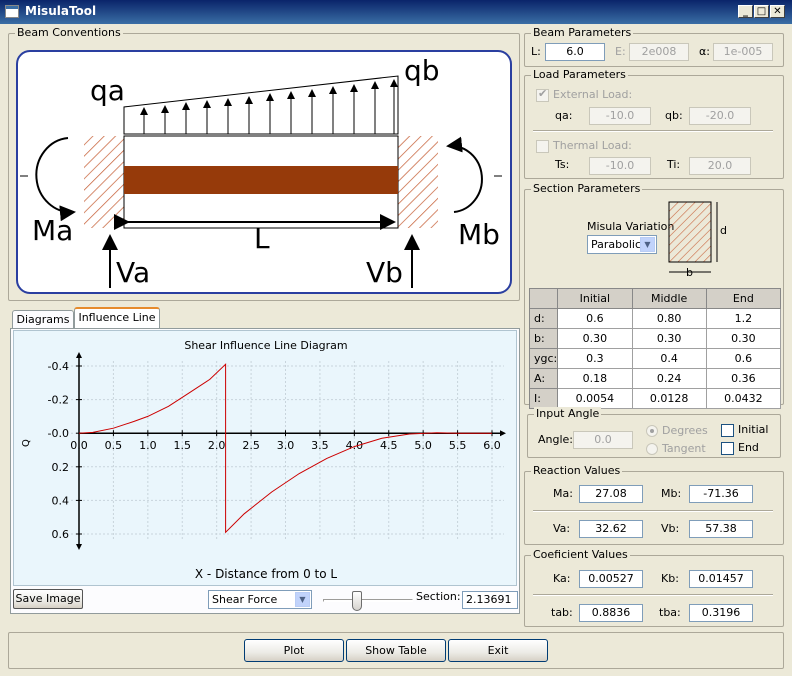  Describe the element at coordinates (250, 445) in the screenshot. I see `x-tick-label: 2.5` at that location.